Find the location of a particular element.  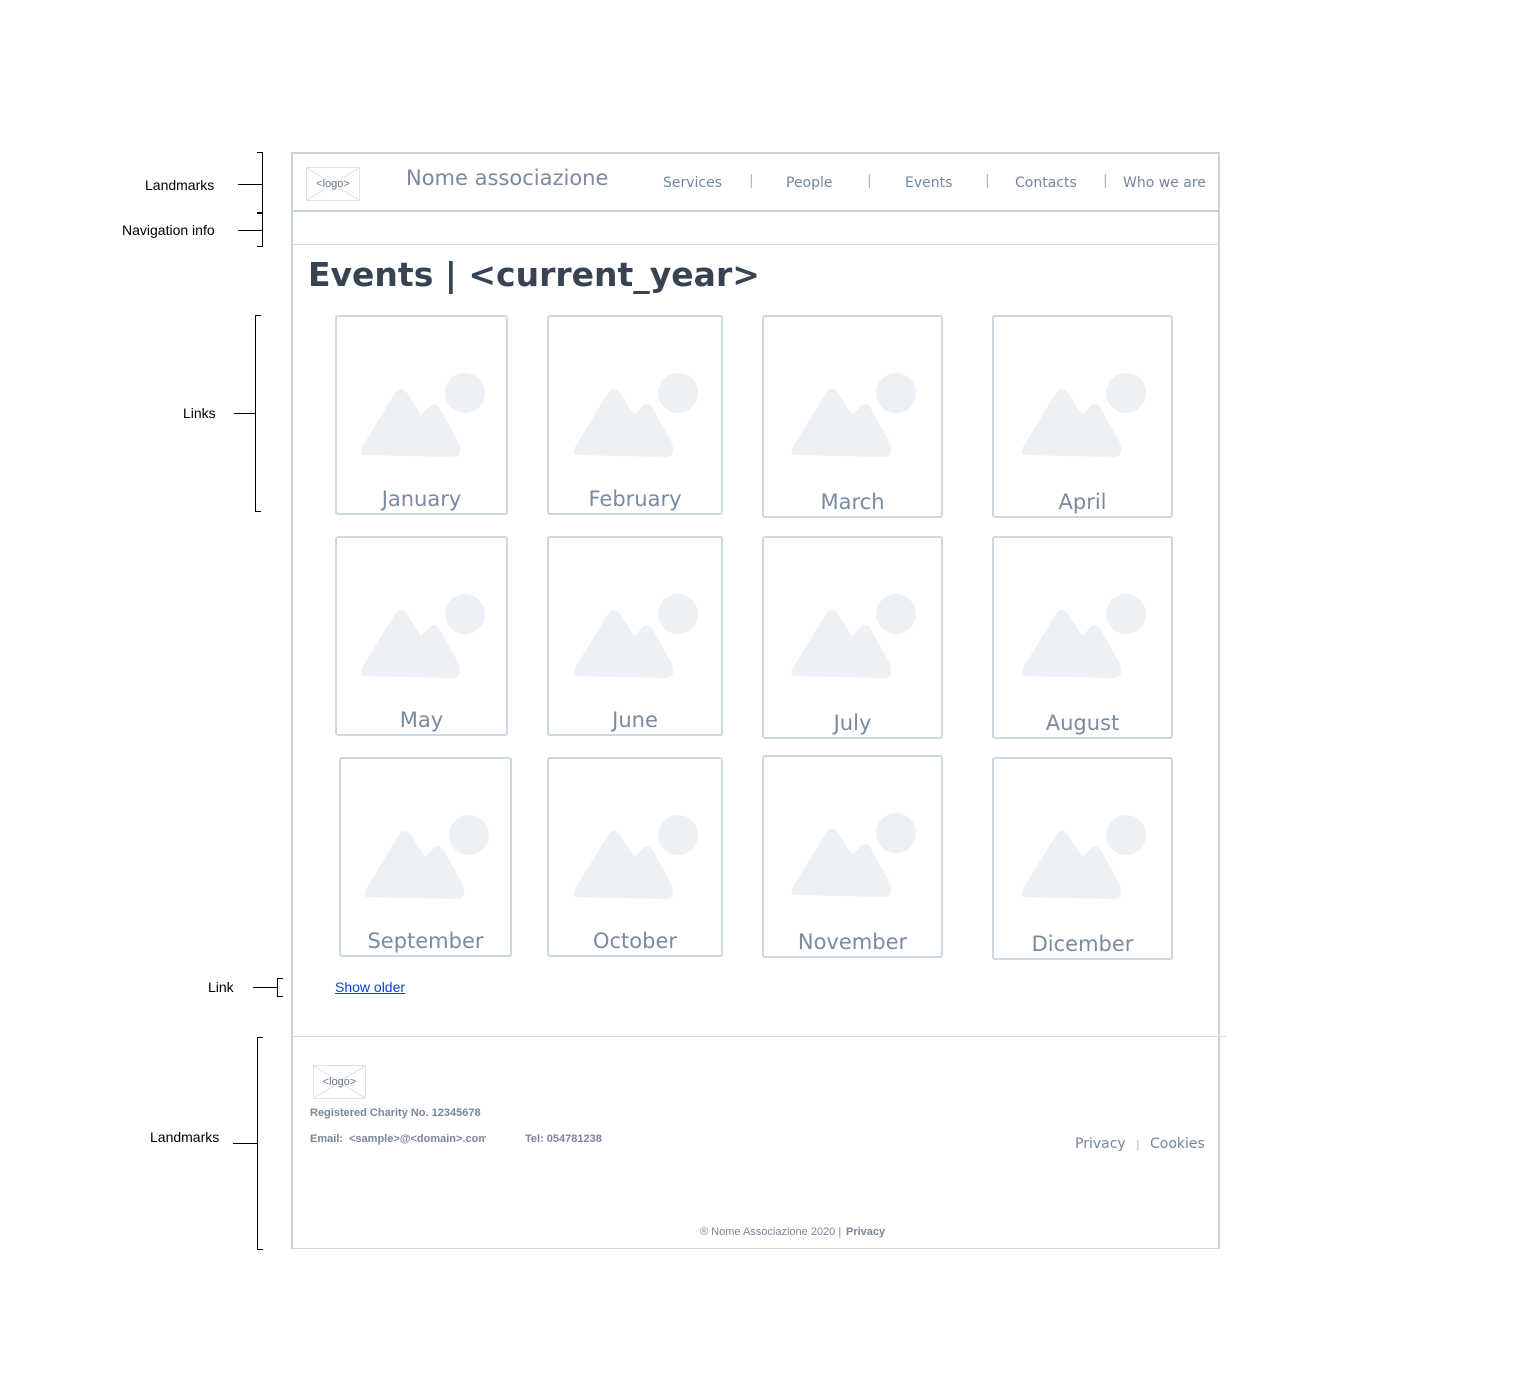

month-label: October is located at coordinates (635, 941).